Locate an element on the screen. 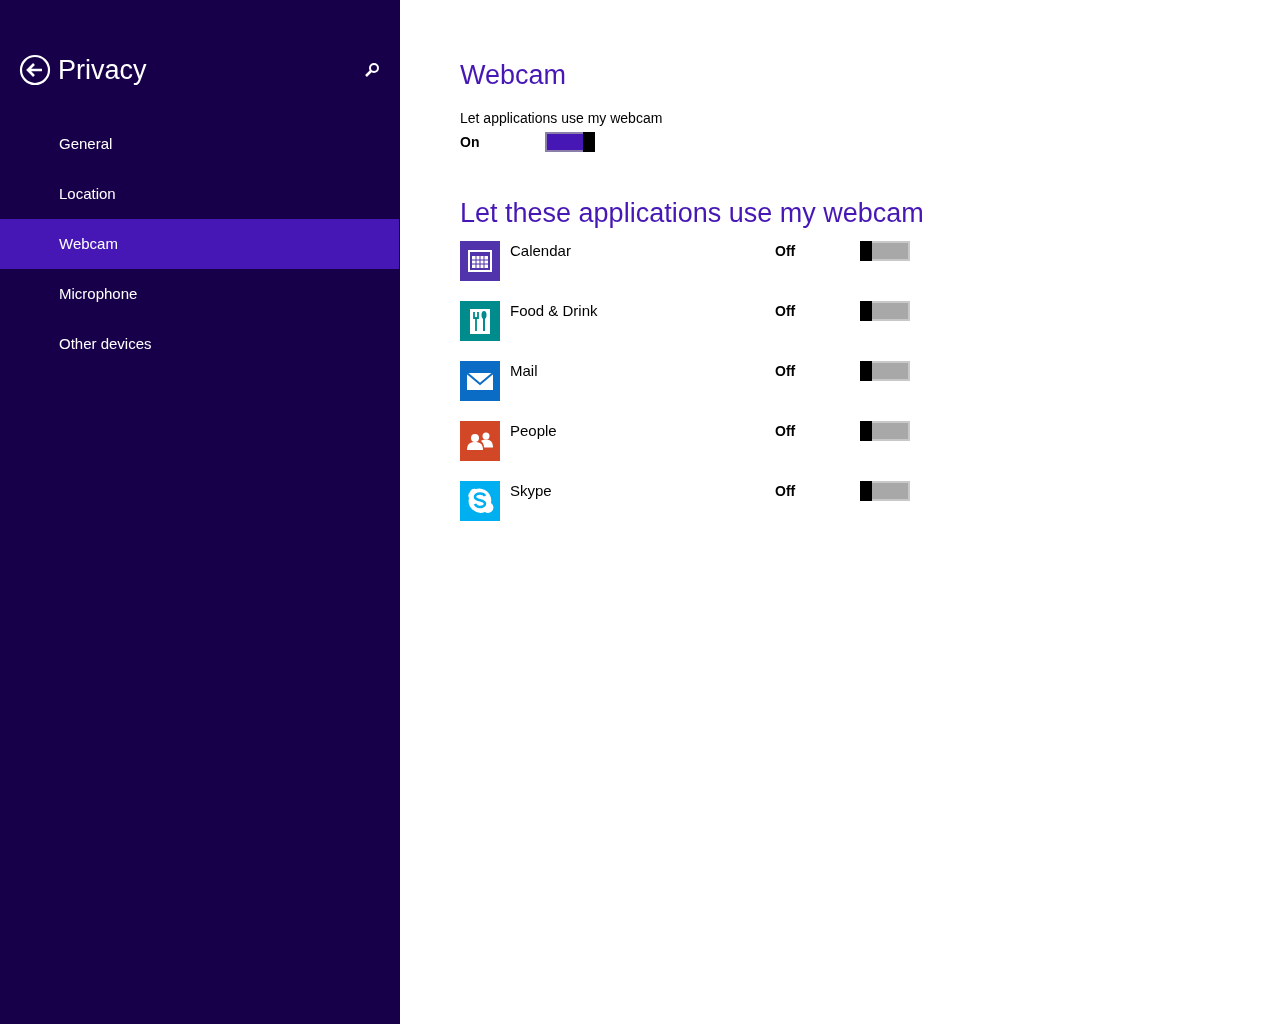 Image resolution: width=1280 pixels, height=1024 pixels. nav-item: Other devices is located at coordinates (199, 344).